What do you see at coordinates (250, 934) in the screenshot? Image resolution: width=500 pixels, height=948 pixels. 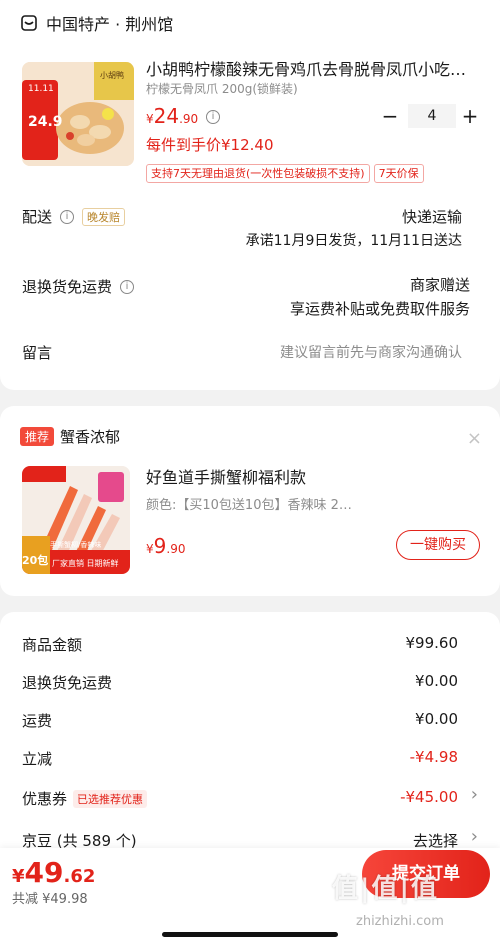 I see `home-indicator` at bounding box center [250, 934].